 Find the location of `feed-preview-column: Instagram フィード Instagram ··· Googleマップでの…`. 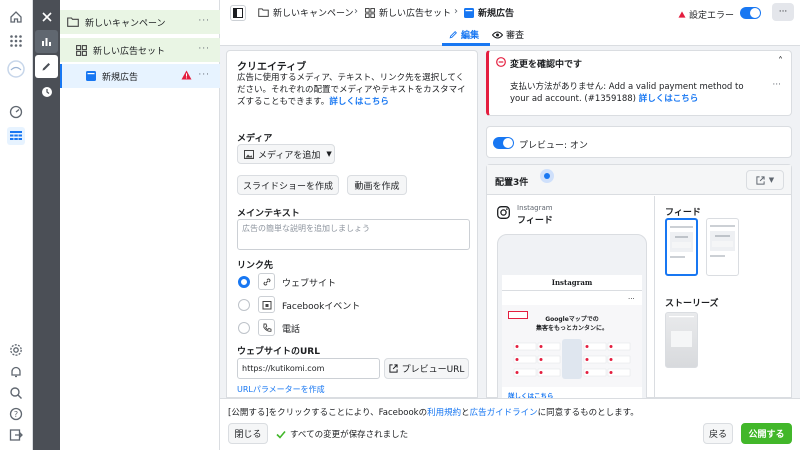

feed-preview-column: Instagram フィード Instagram ··· Googleマップでの… is located at coordinates (571, 298).